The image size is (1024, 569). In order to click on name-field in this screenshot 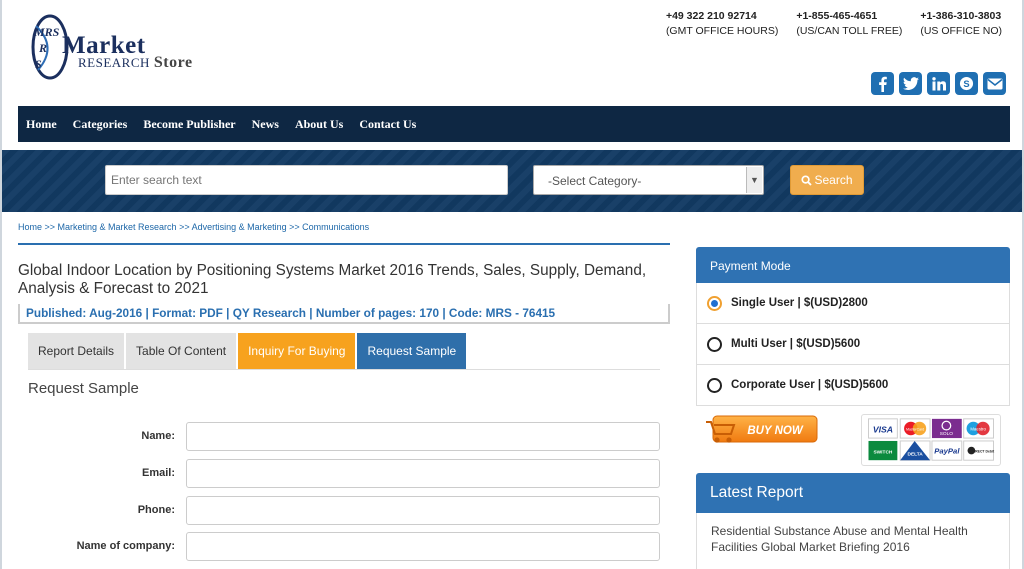, I will do `click(423, 436)`.